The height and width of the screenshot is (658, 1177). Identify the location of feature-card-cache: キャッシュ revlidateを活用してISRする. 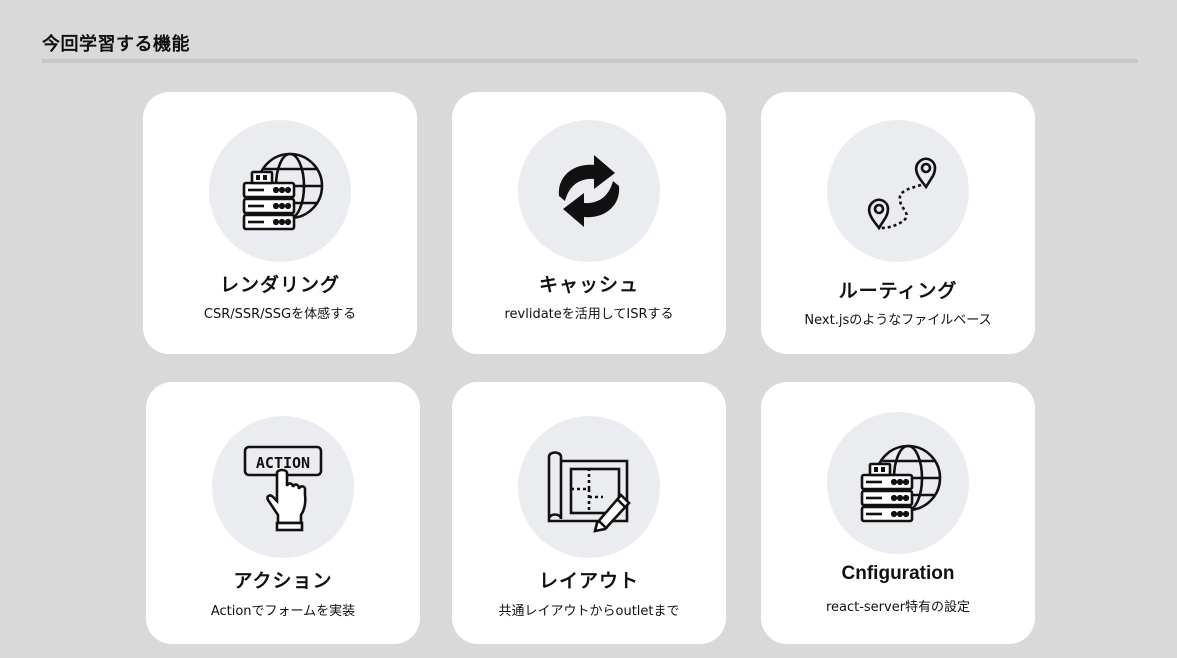
(589, 223).